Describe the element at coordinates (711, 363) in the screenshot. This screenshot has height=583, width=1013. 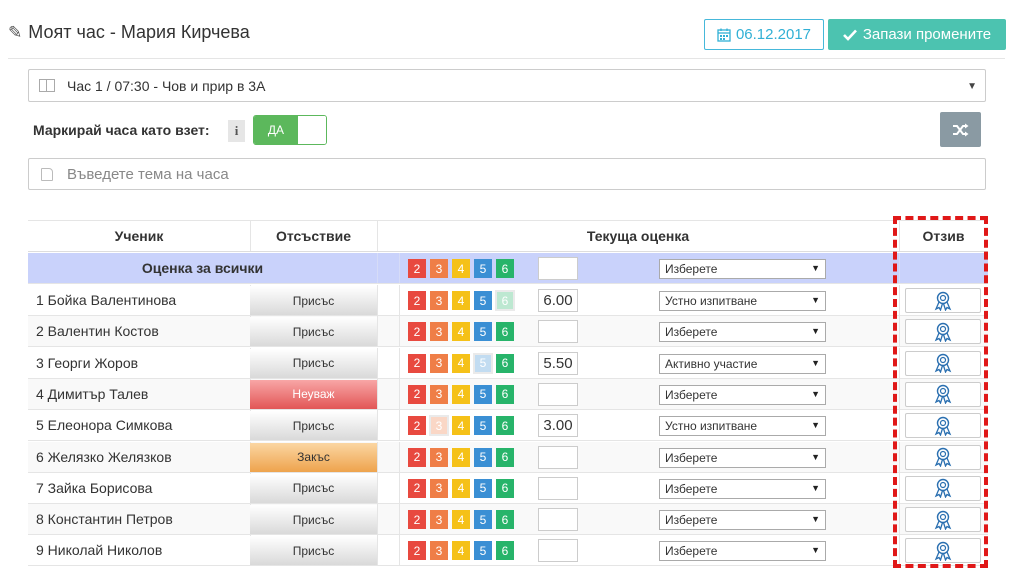
I see `grade-type-value: Активно участие` at that location.